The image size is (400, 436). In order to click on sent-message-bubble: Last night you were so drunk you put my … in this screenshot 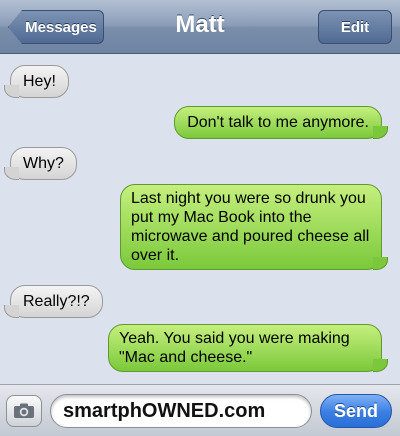, I will do `click(254, 227)`.